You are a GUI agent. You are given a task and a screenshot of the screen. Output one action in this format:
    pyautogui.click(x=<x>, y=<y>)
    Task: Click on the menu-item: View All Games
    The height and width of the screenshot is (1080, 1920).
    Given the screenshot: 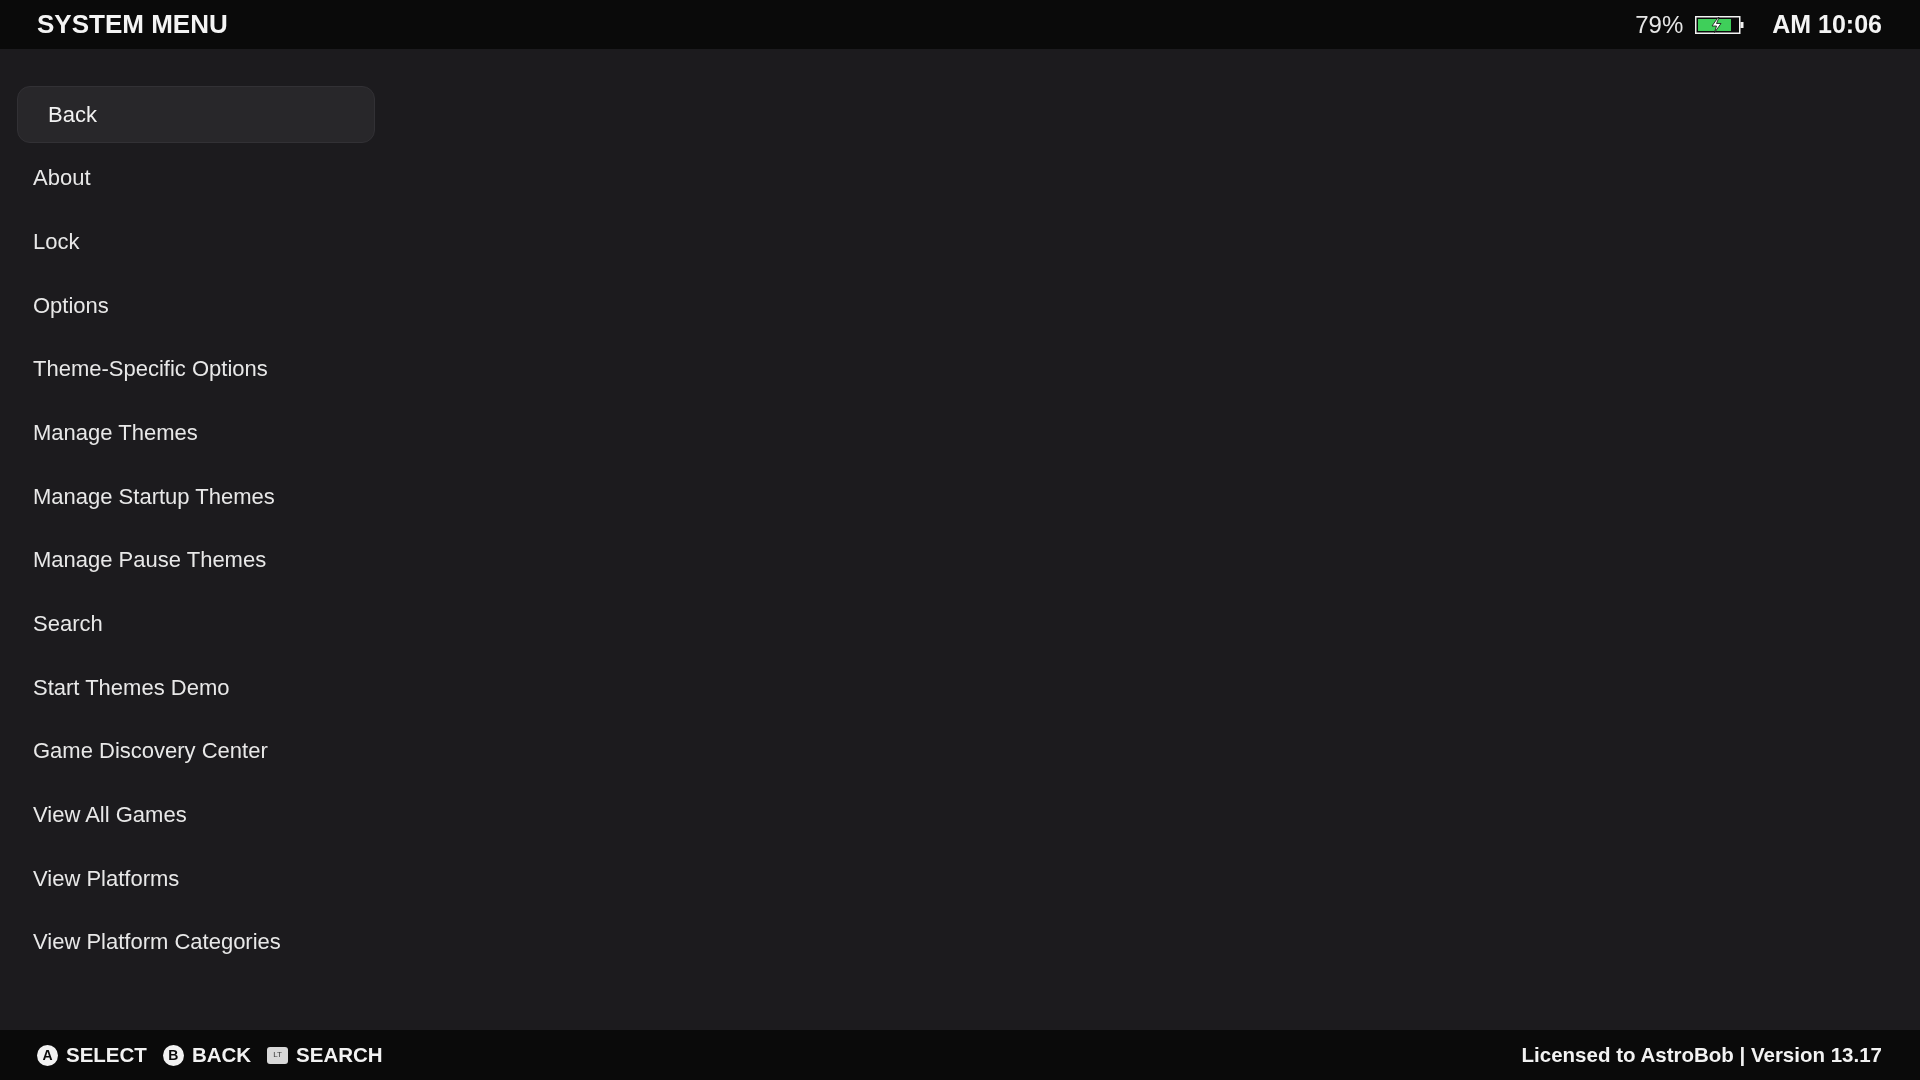 What is the action you would take?
    pyautogui.click(x=110, y=815)
    